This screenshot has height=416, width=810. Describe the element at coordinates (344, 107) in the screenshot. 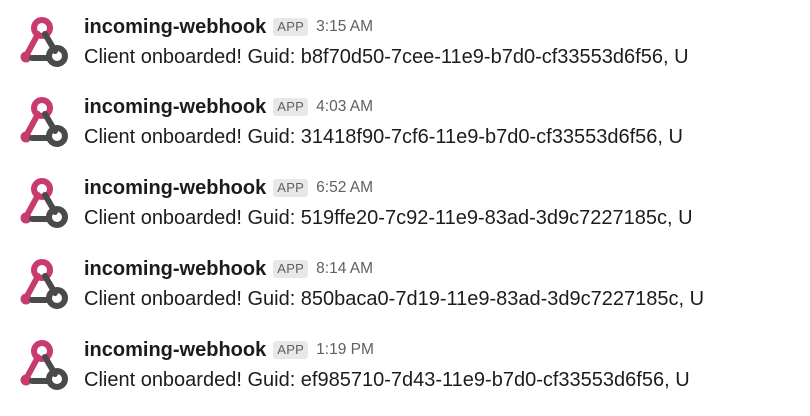

I see `timestamp: 4:03 AM` at that location.